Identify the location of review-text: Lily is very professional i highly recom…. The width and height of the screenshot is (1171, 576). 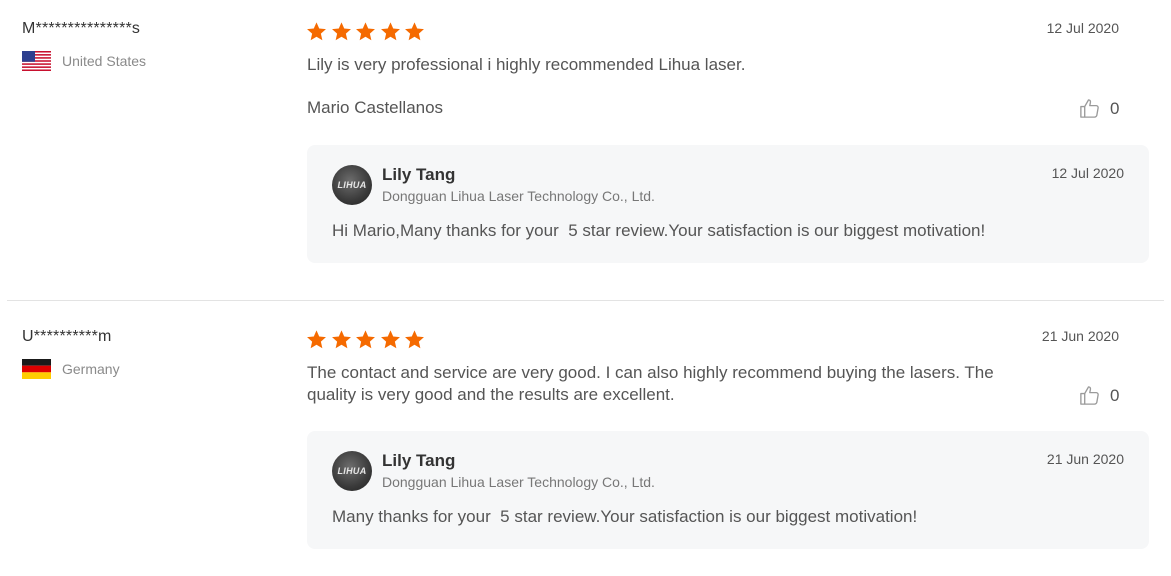
(526, 64).